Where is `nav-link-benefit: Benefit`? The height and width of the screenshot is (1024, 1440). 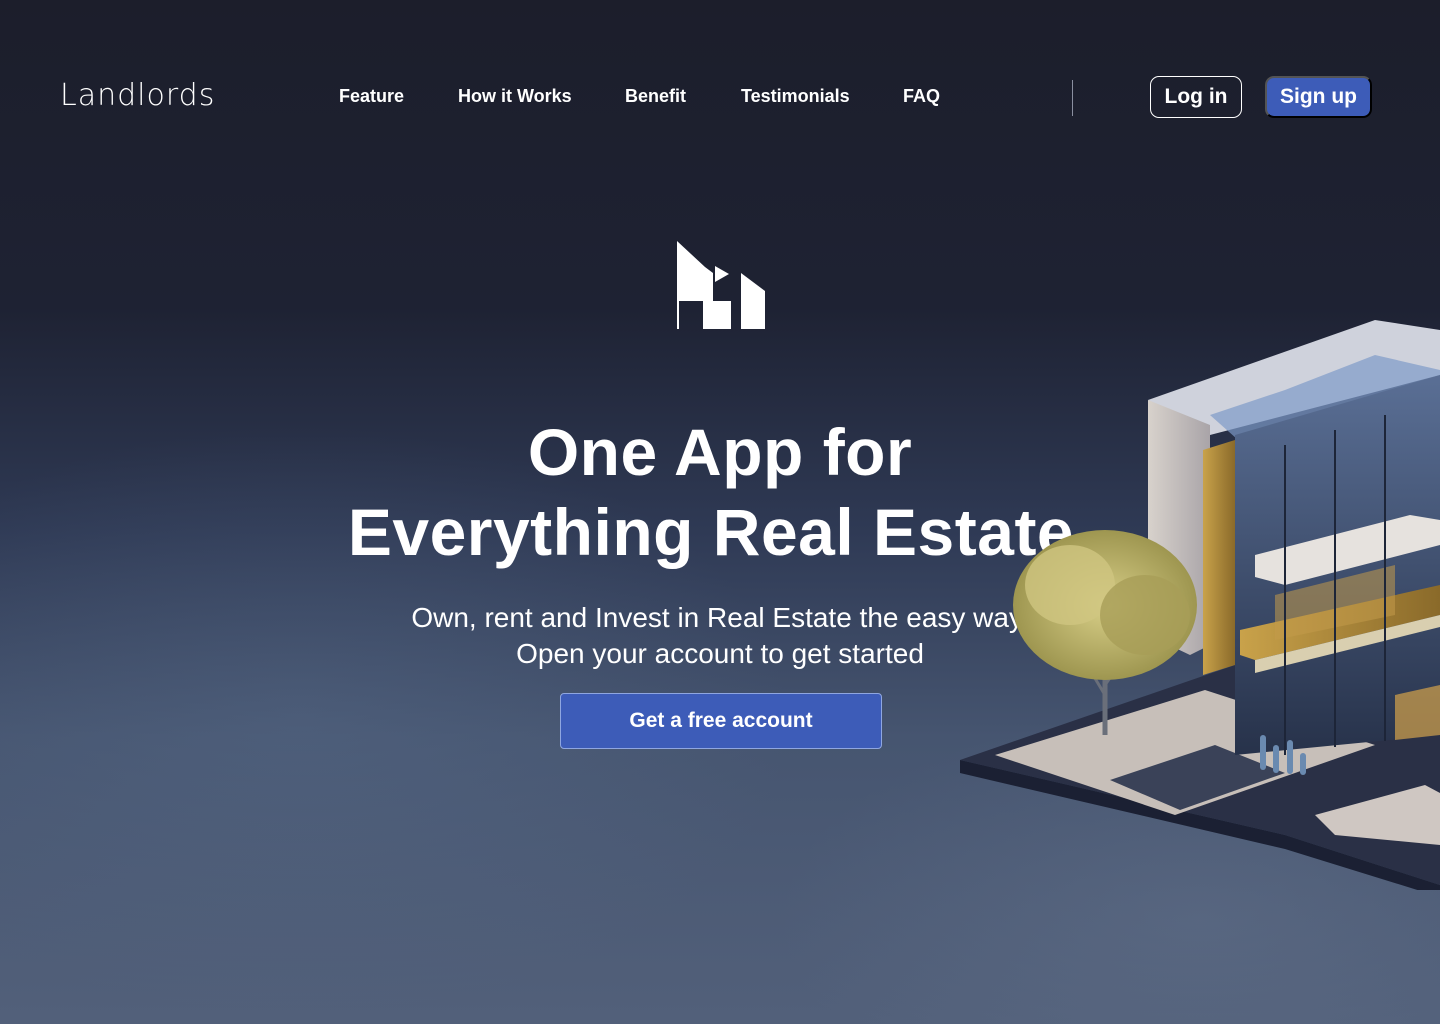
nav-link-benefit: Benefit is located at coordinates (655, 96).